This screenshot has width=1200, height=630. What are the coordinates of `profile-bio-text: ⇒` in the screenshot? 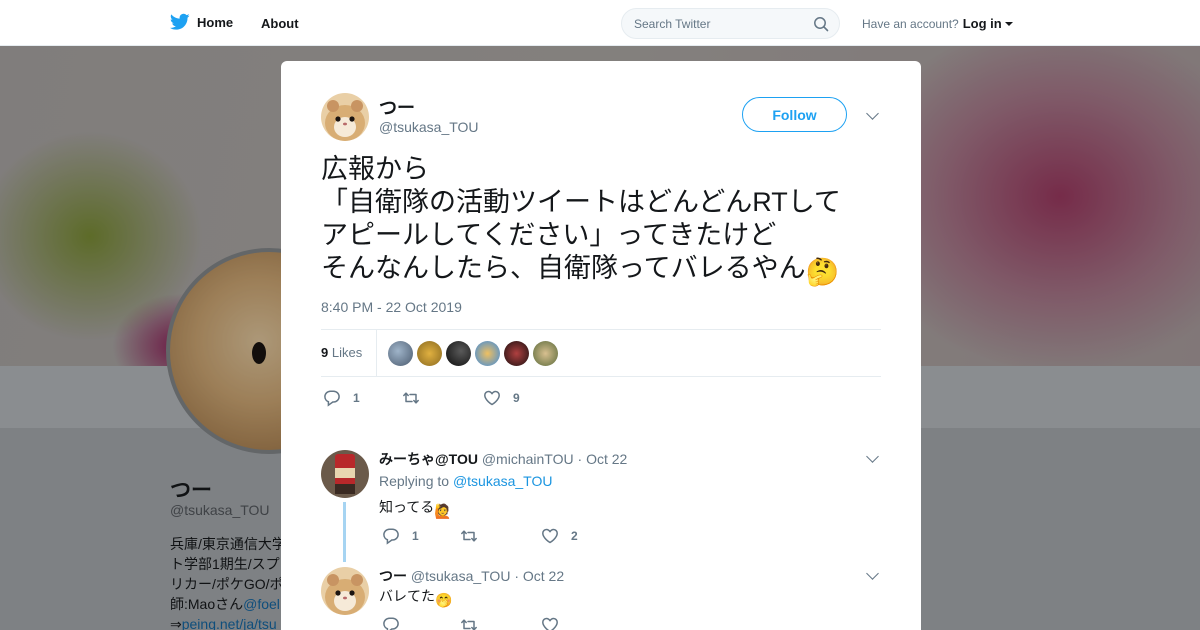 It's located at (176, 623).